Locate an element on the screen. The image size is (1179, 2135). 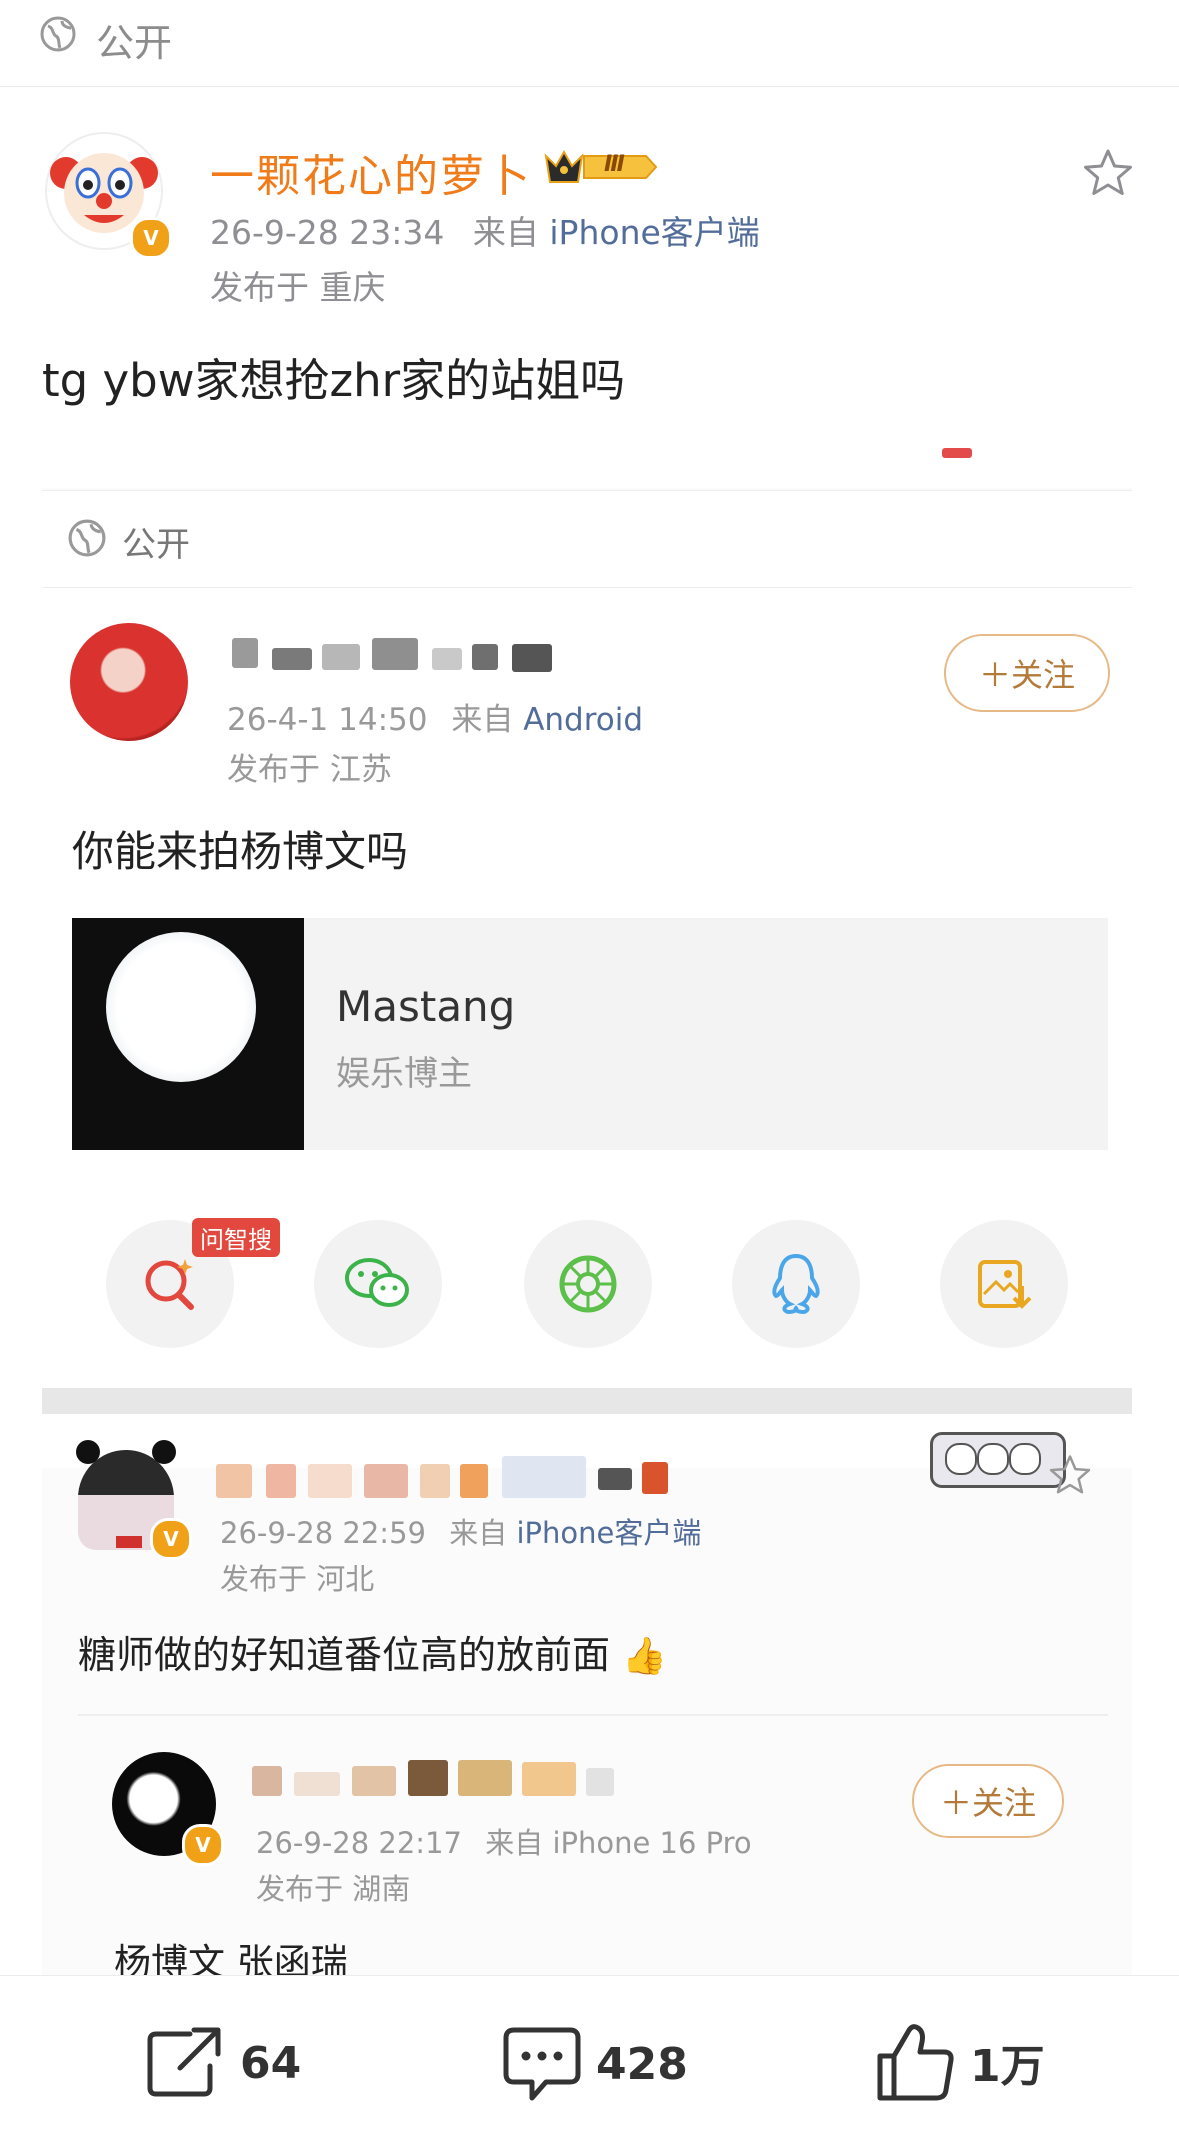
user1-avatar is located at coordinates (129, 682).